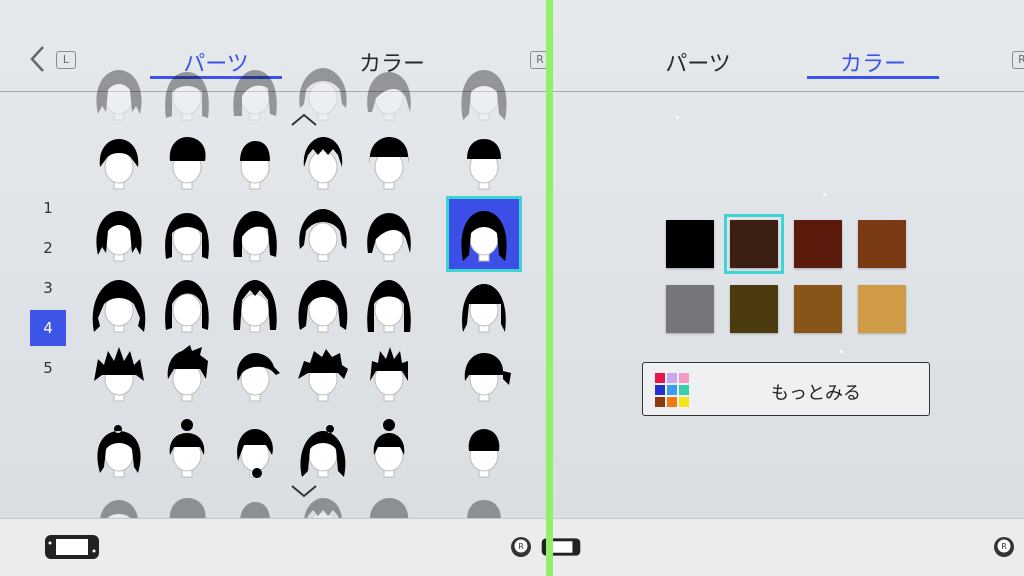  I want to click on page-2: 2, so click(48, 248).